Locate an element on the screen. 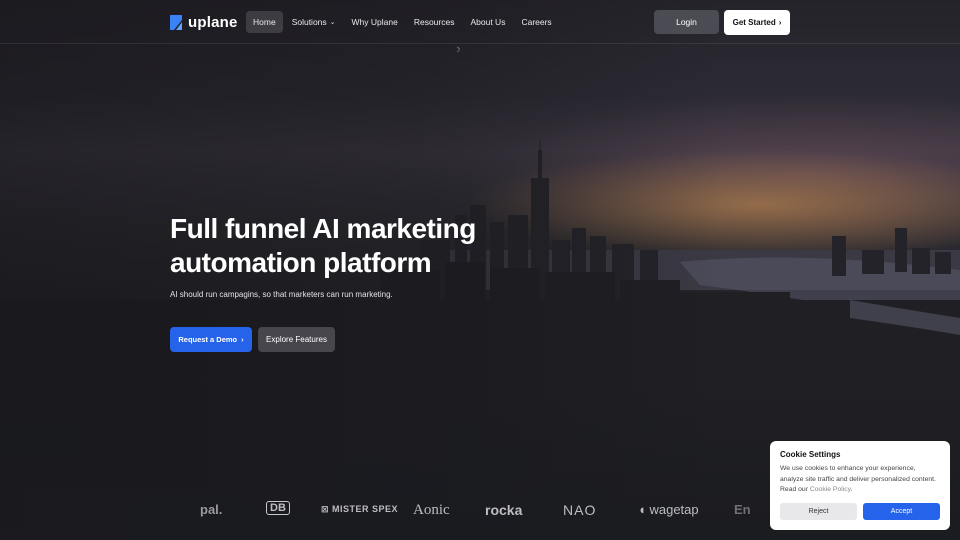 The image size is (960, 540). logo-rocka: rocka is located at coordinates (504, 510).